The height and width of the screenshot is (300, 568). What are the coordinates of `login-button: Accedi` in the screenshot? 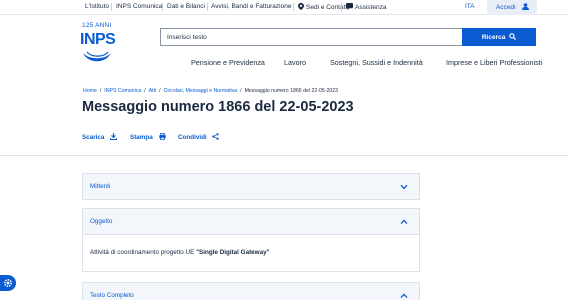 It's located at (512, 7).